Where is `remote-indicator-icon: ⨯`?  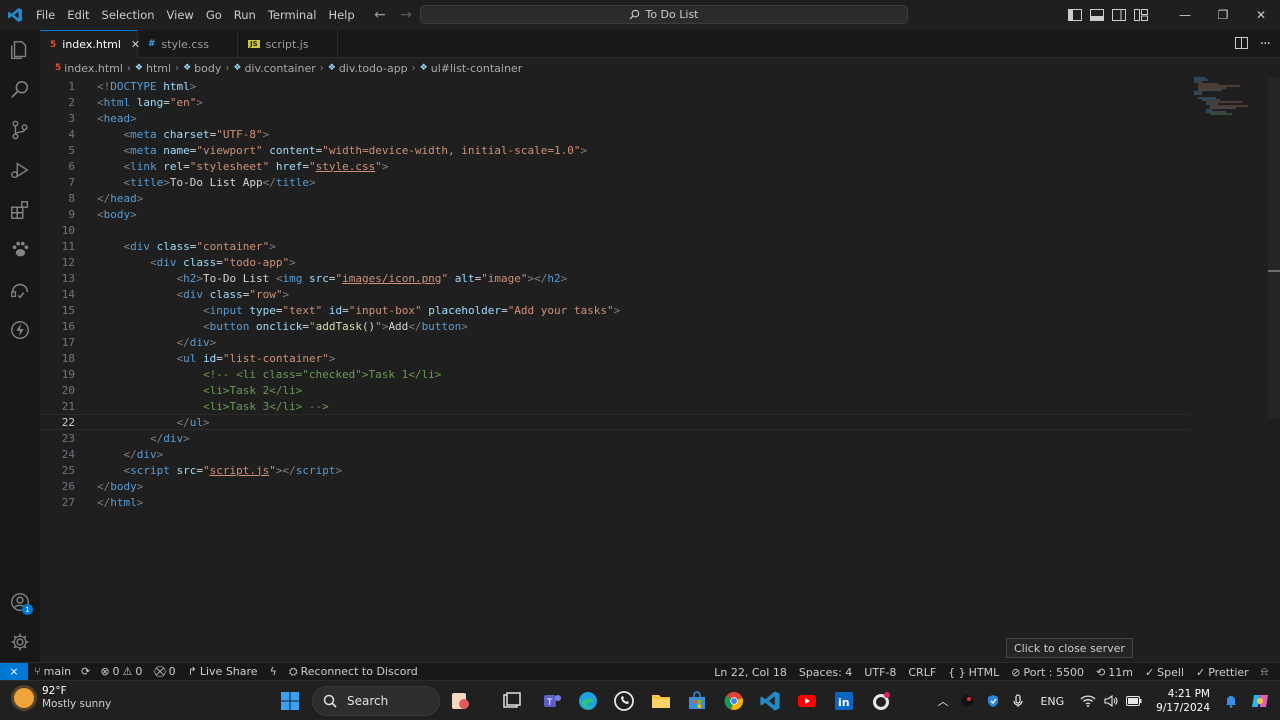 remote-indicator-icon: ⨯ is located at coordinates (14, 671).